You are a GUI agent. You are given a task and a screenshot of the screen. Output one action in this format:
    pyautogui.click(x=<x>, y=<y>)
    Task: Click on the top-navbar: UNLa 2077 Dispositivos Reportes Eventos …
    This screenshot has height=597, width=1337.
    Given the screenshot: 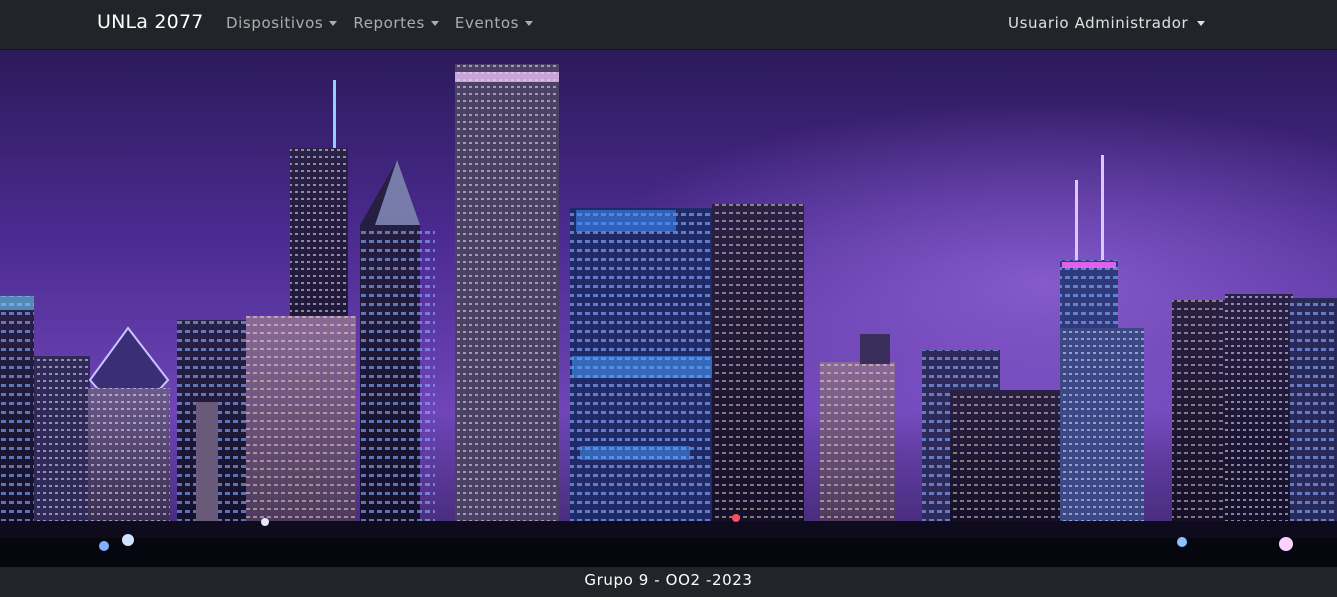 What is the action you would take?
    pyautogui.click(x=668, y=25)
    